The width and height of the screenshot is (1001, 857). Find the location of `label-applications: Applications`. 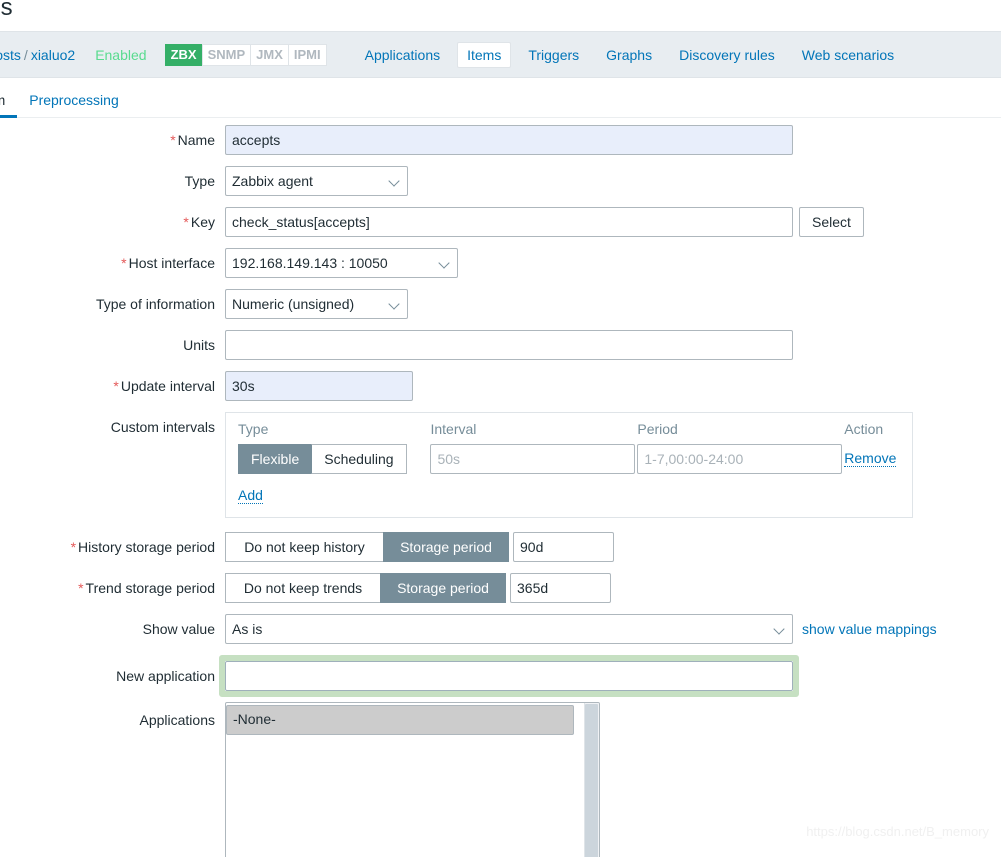

label-applications: Applications is located at coordinates (177, 720).